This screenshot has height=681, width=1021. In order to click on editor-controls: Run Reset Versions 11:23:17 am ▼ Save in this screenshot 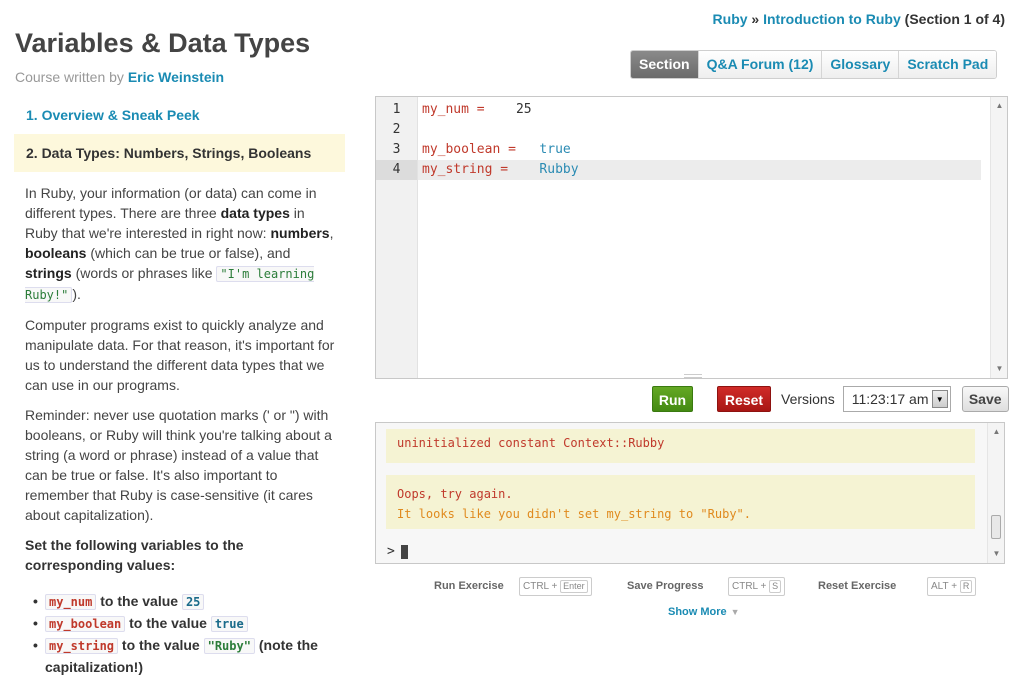, I will do `click(830, 398)`.